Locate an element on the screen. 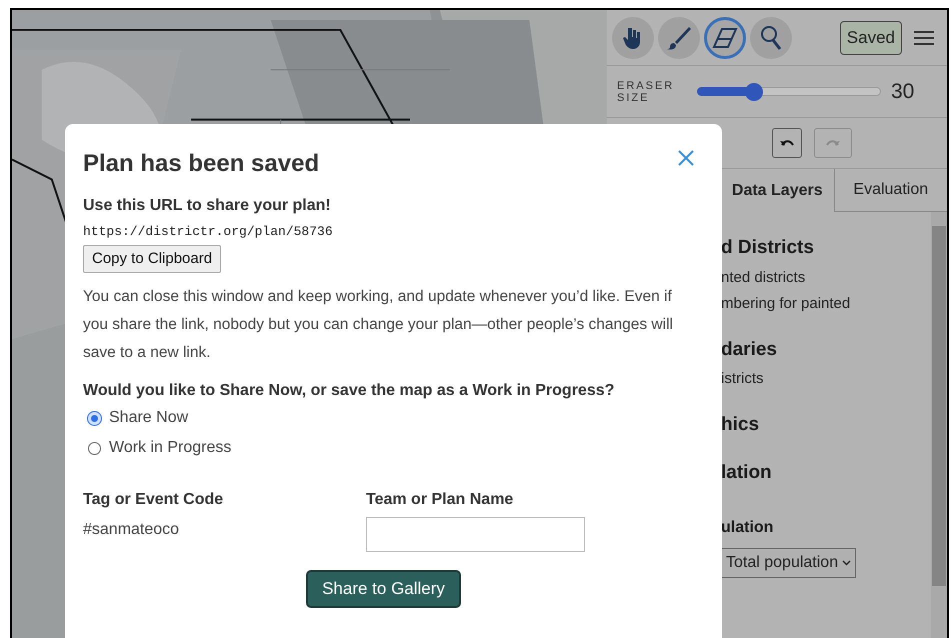  brush-icon is located at coordinates (679, 37).